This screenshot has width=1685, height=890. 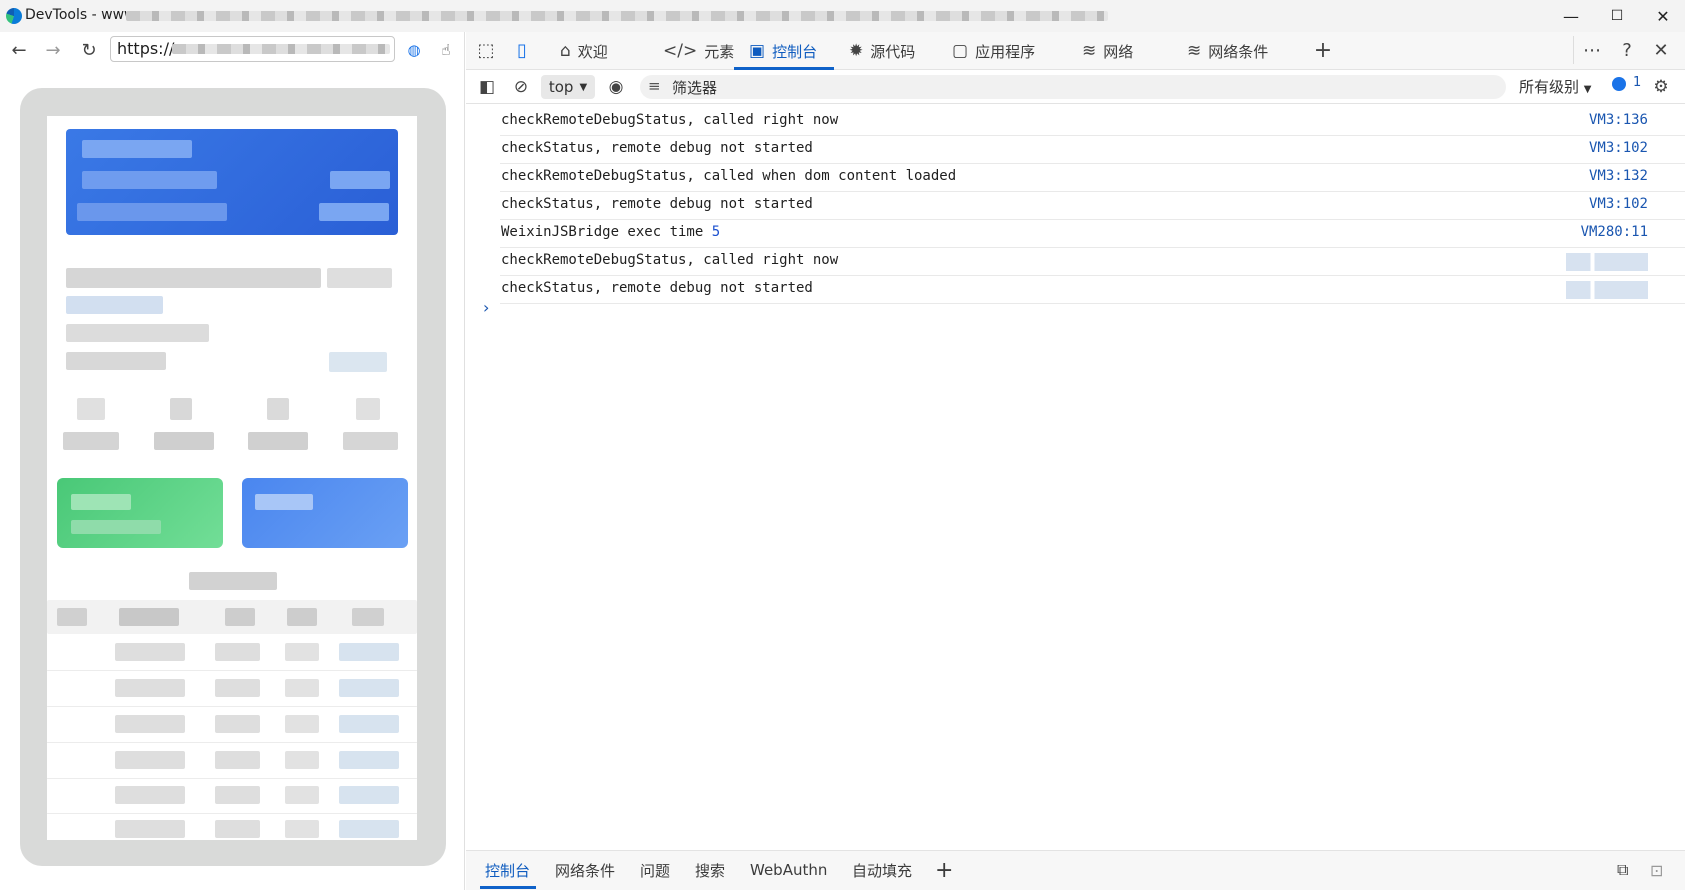 I want to click on forward-arrow-icon: →, so click(x=53, y=50).